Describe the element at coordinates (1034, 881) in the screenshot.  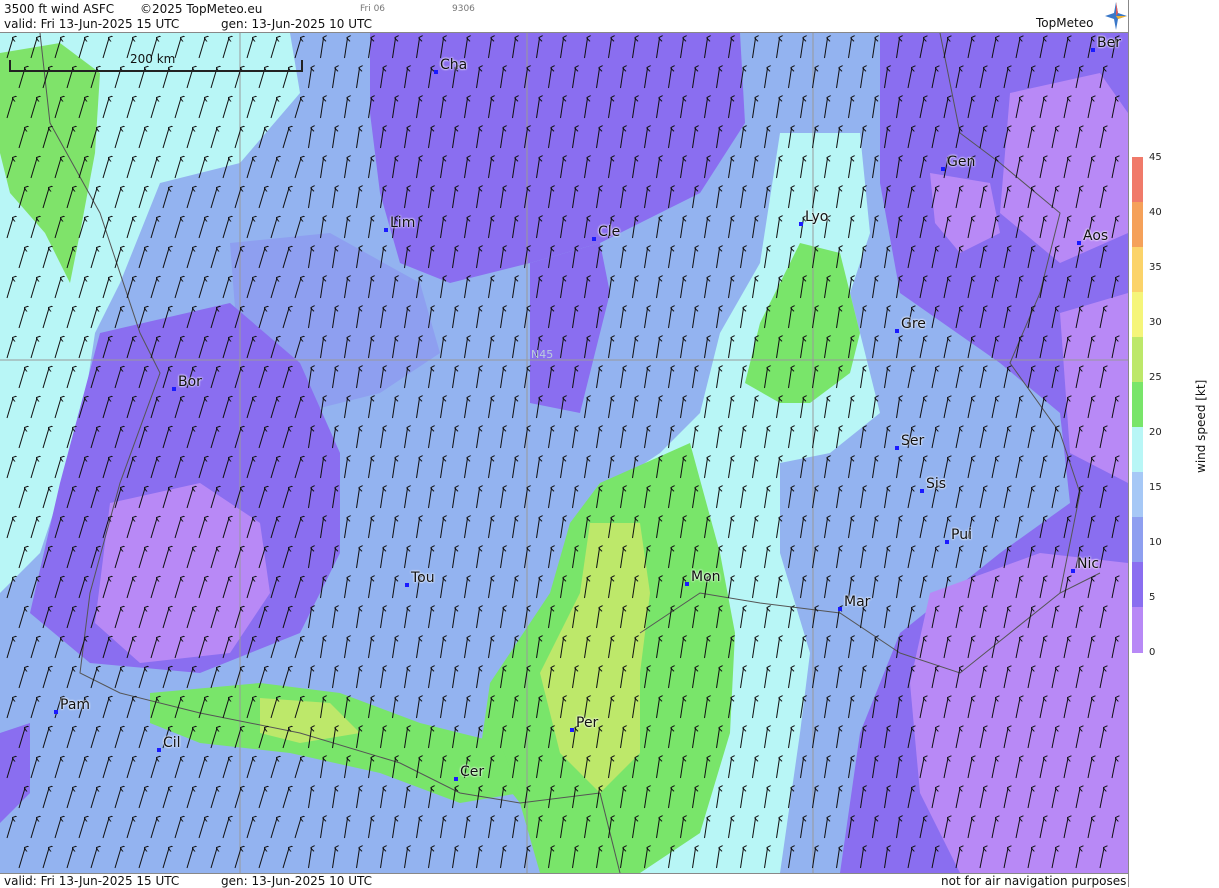
I see `disclaimer-text: not for air navigation purposes` at that location.